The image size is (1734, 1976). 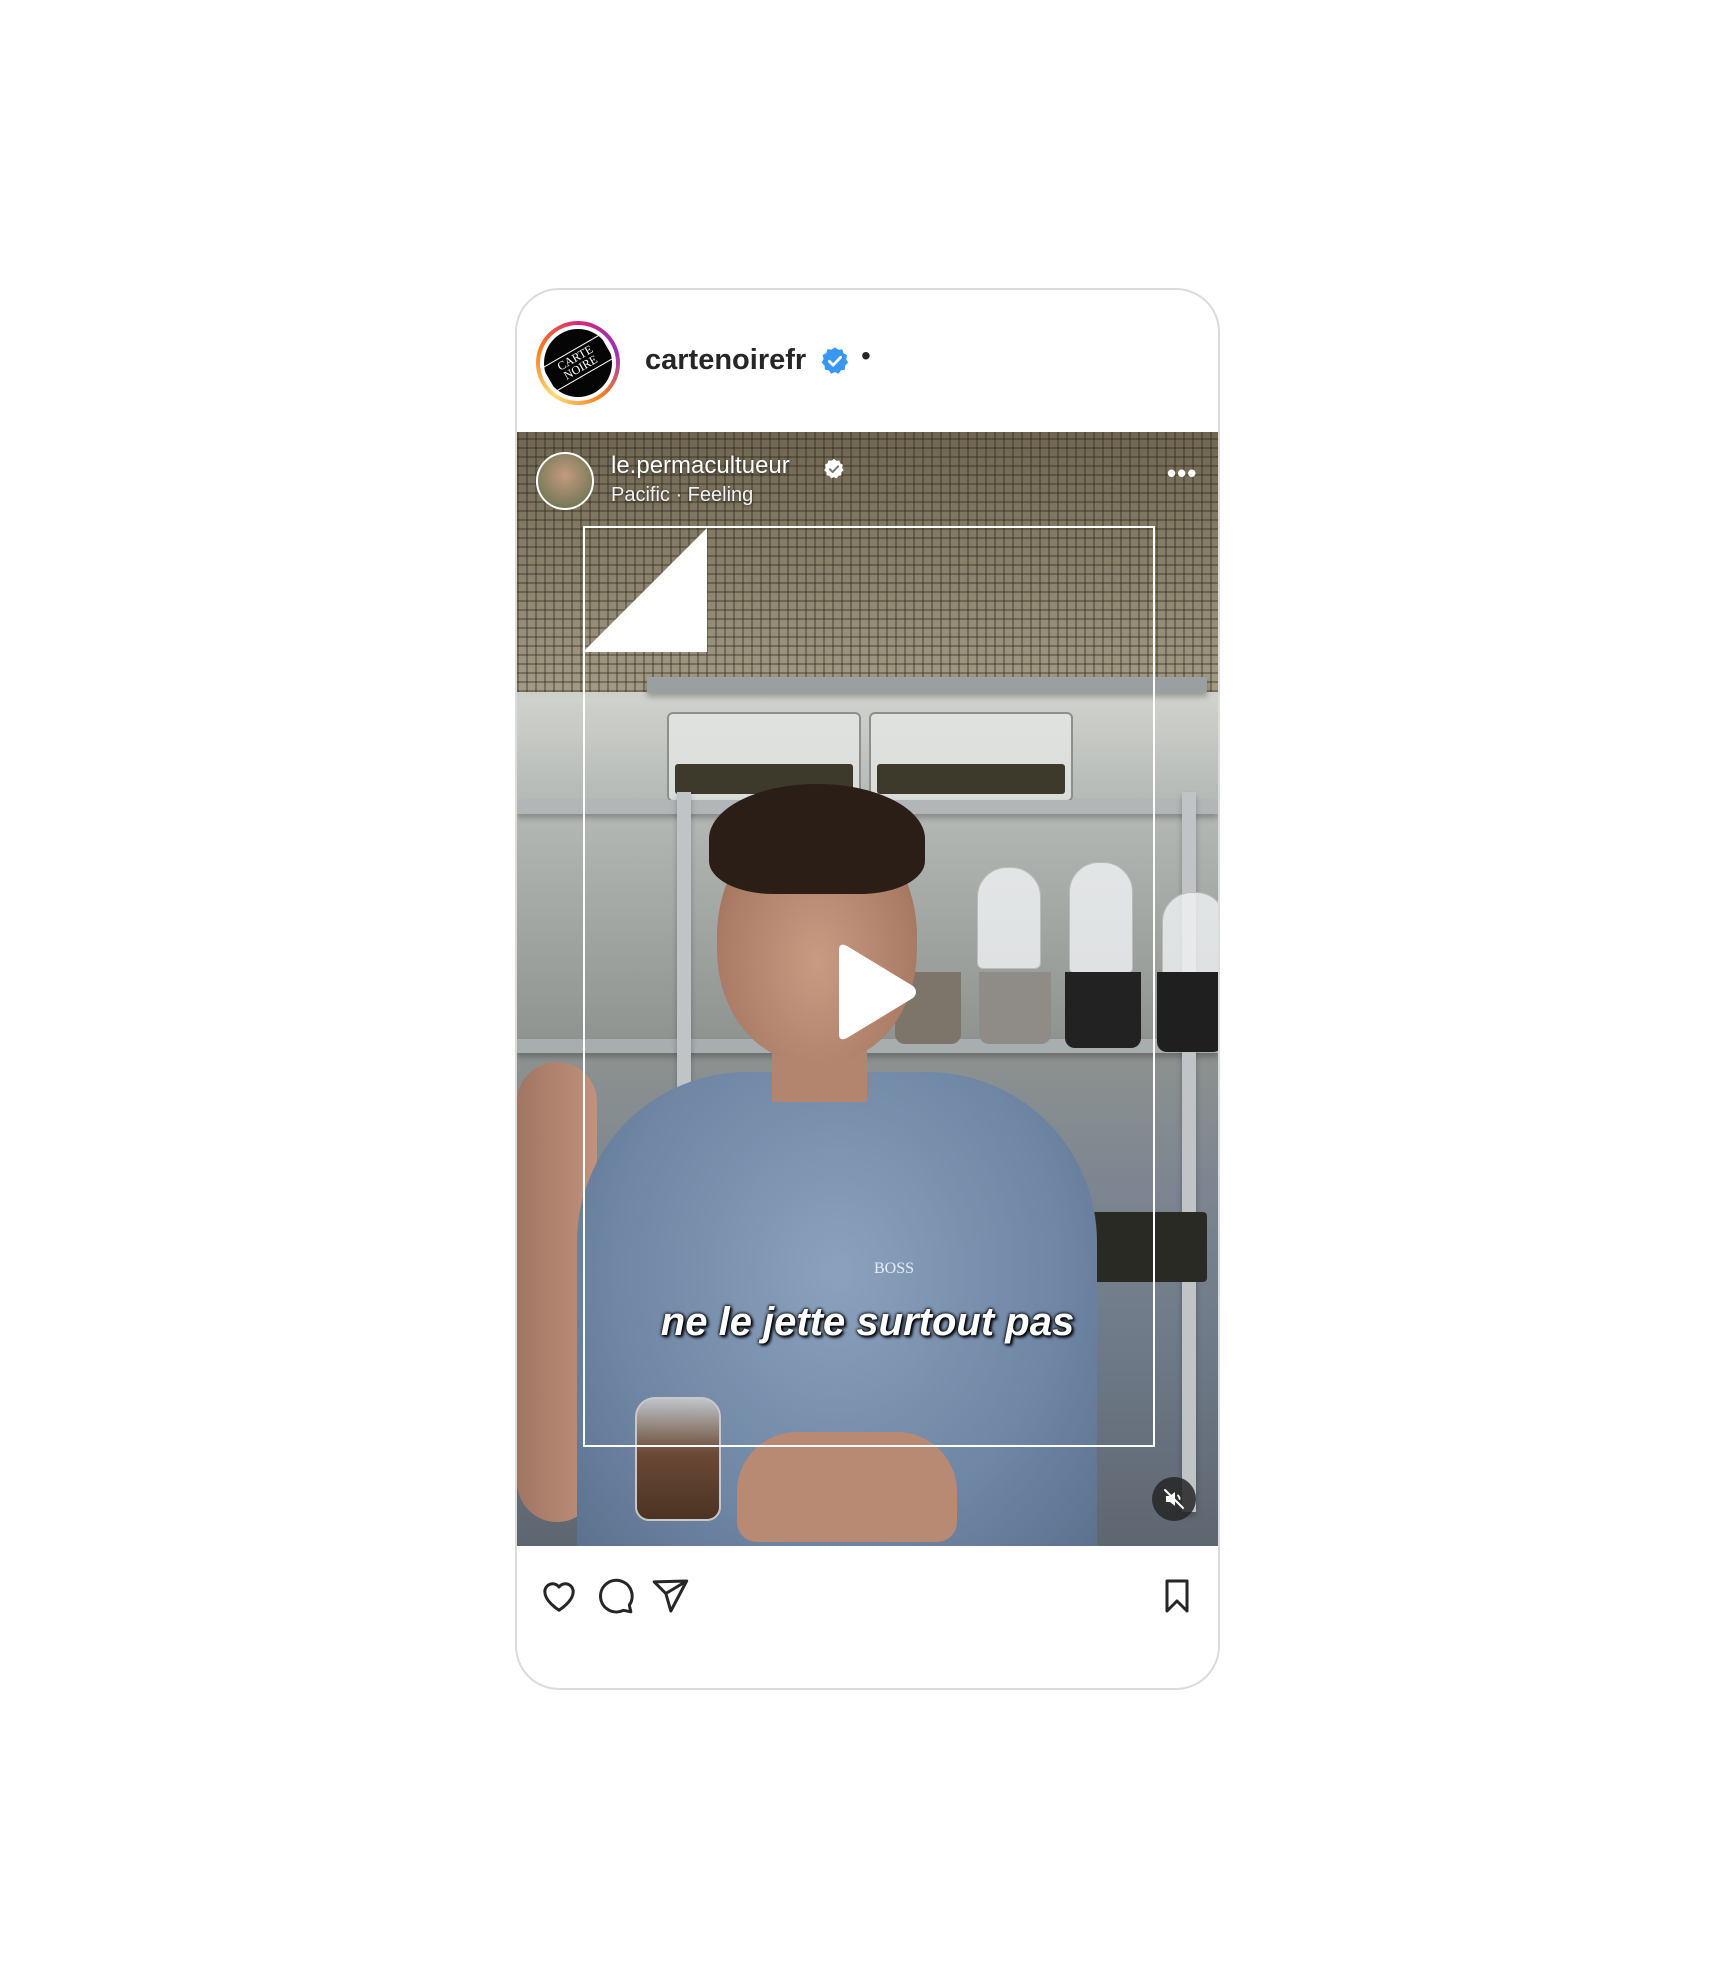 I want to click on post-actions-bar, so click(x=867, y=1596).